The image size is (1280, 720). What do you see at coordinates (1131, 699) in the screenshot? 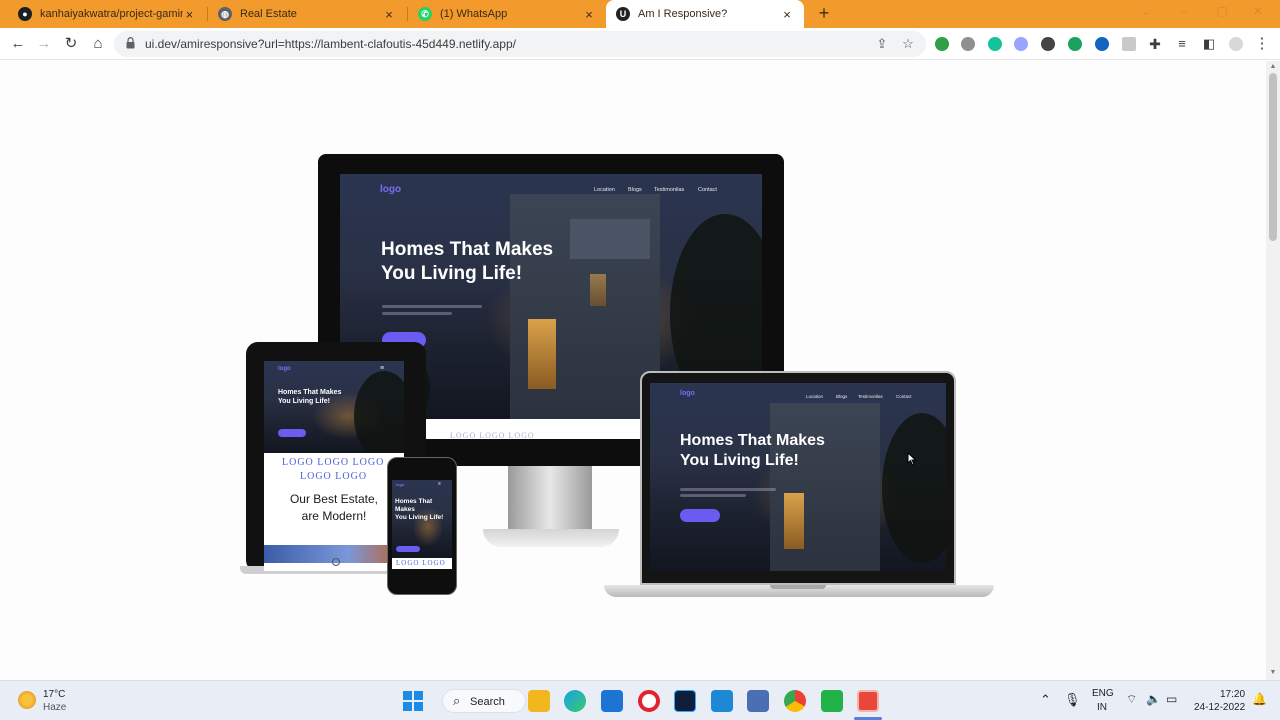
I see `wifi-icon: ⌔` at bounding box center [1131, 699].